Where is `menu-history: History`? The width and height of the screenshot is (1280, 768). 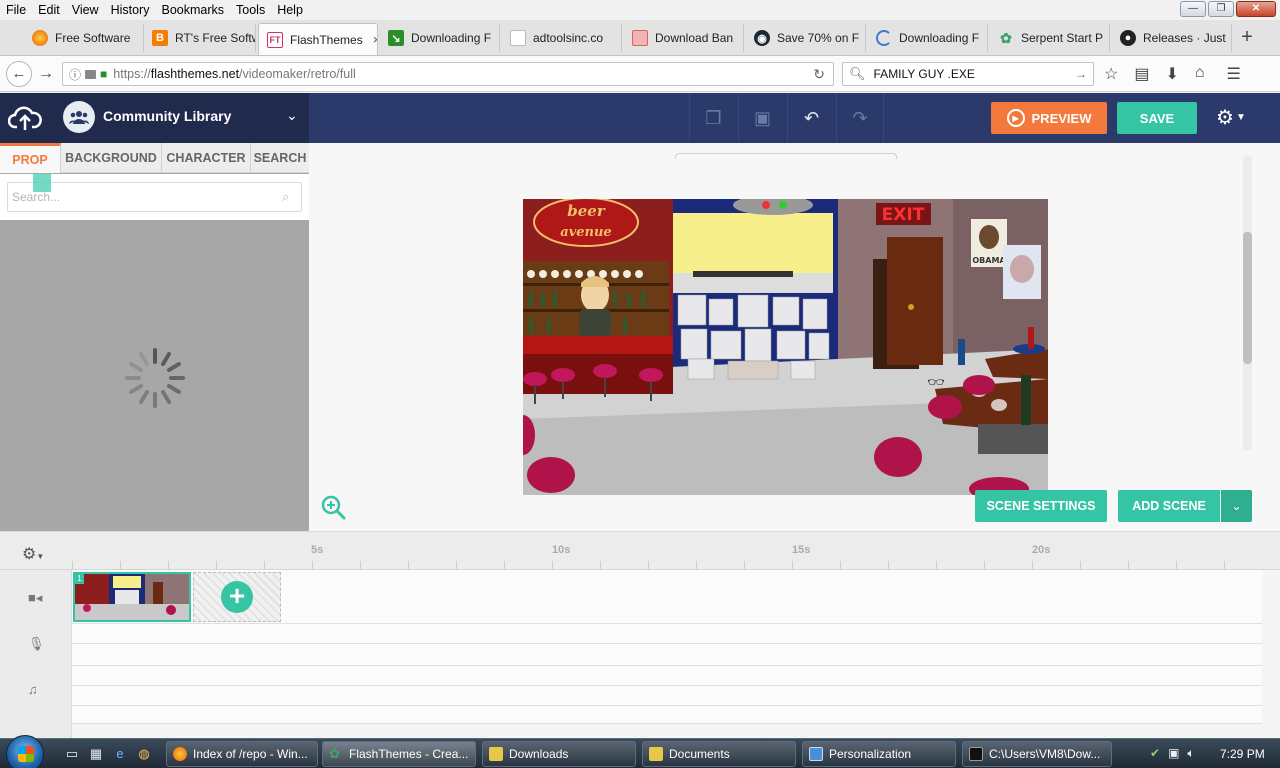 menu-history: History is located at coordinates (130, 10).